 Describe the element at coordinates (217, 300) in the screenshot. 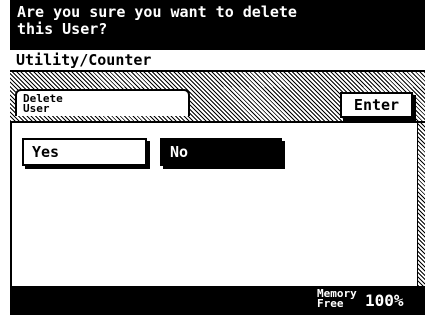

I see `status-bar: Memory Free 100%` at that location.